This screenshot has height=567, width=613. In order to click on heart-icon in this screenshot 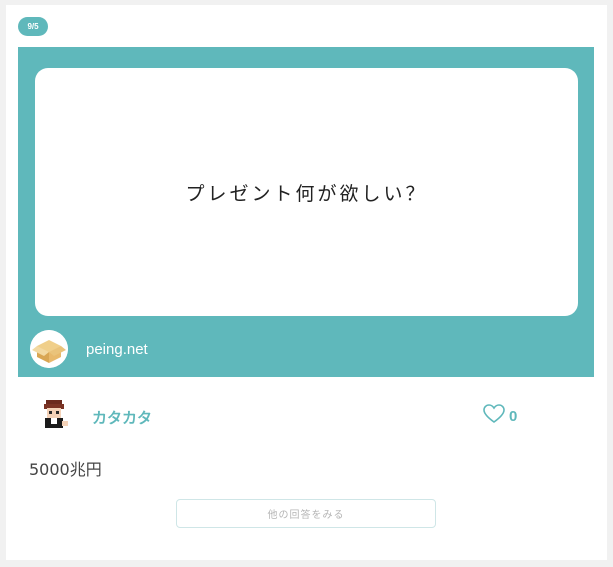, I will do `click(494, 416)`.